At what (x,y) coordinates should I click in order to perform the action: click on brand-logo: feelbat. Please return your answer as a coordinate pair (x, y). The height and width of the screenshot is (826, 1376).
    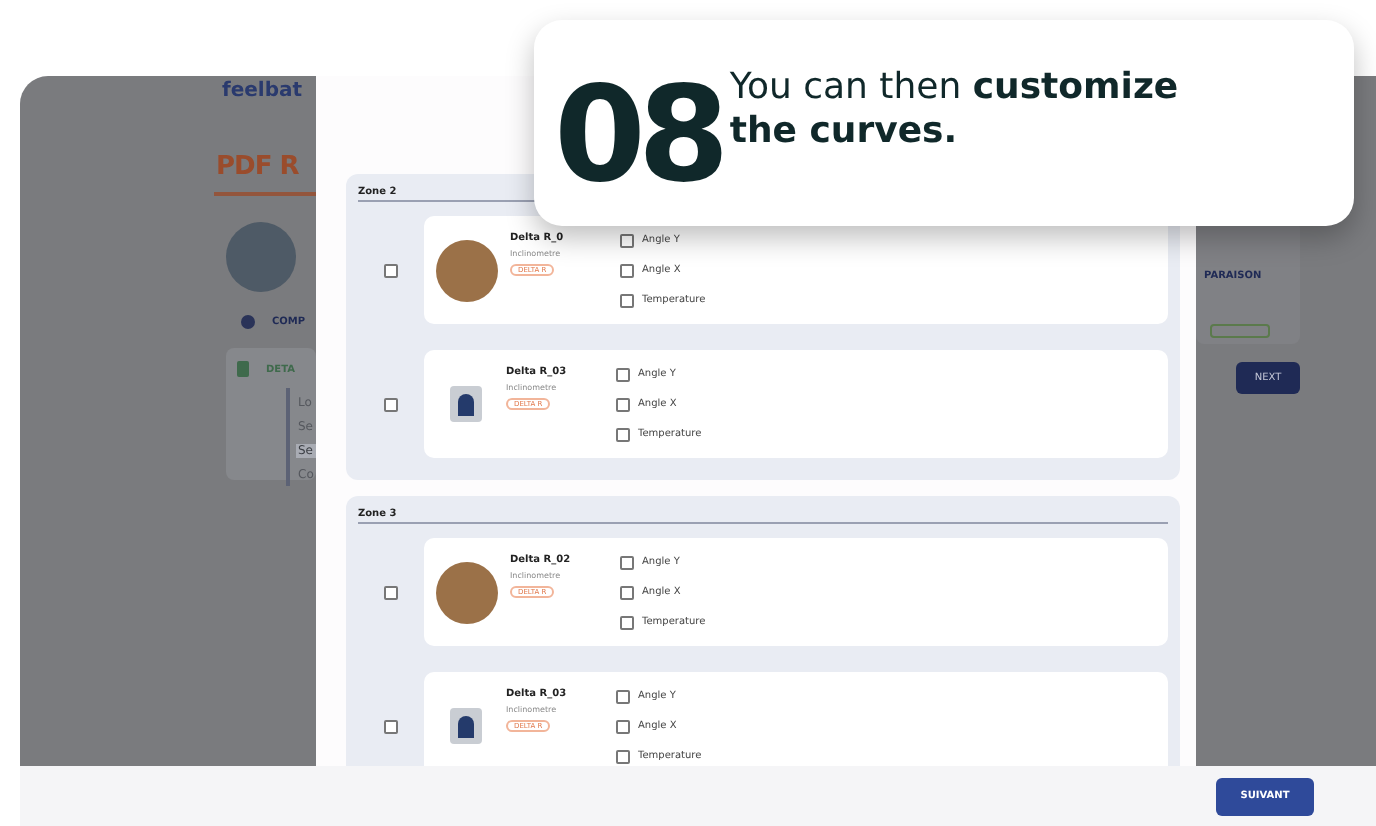
    Looking at the image, I should click on (262, 91).